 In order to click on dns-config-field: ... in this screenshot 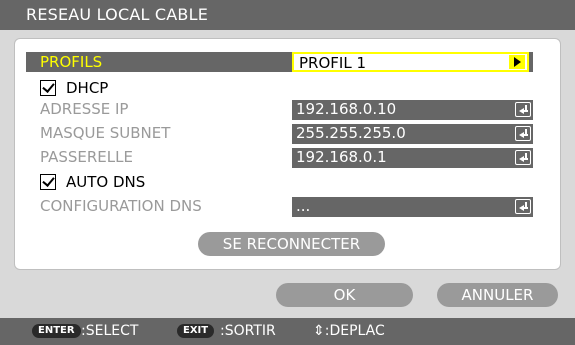, I will do `click(412, 207)`.